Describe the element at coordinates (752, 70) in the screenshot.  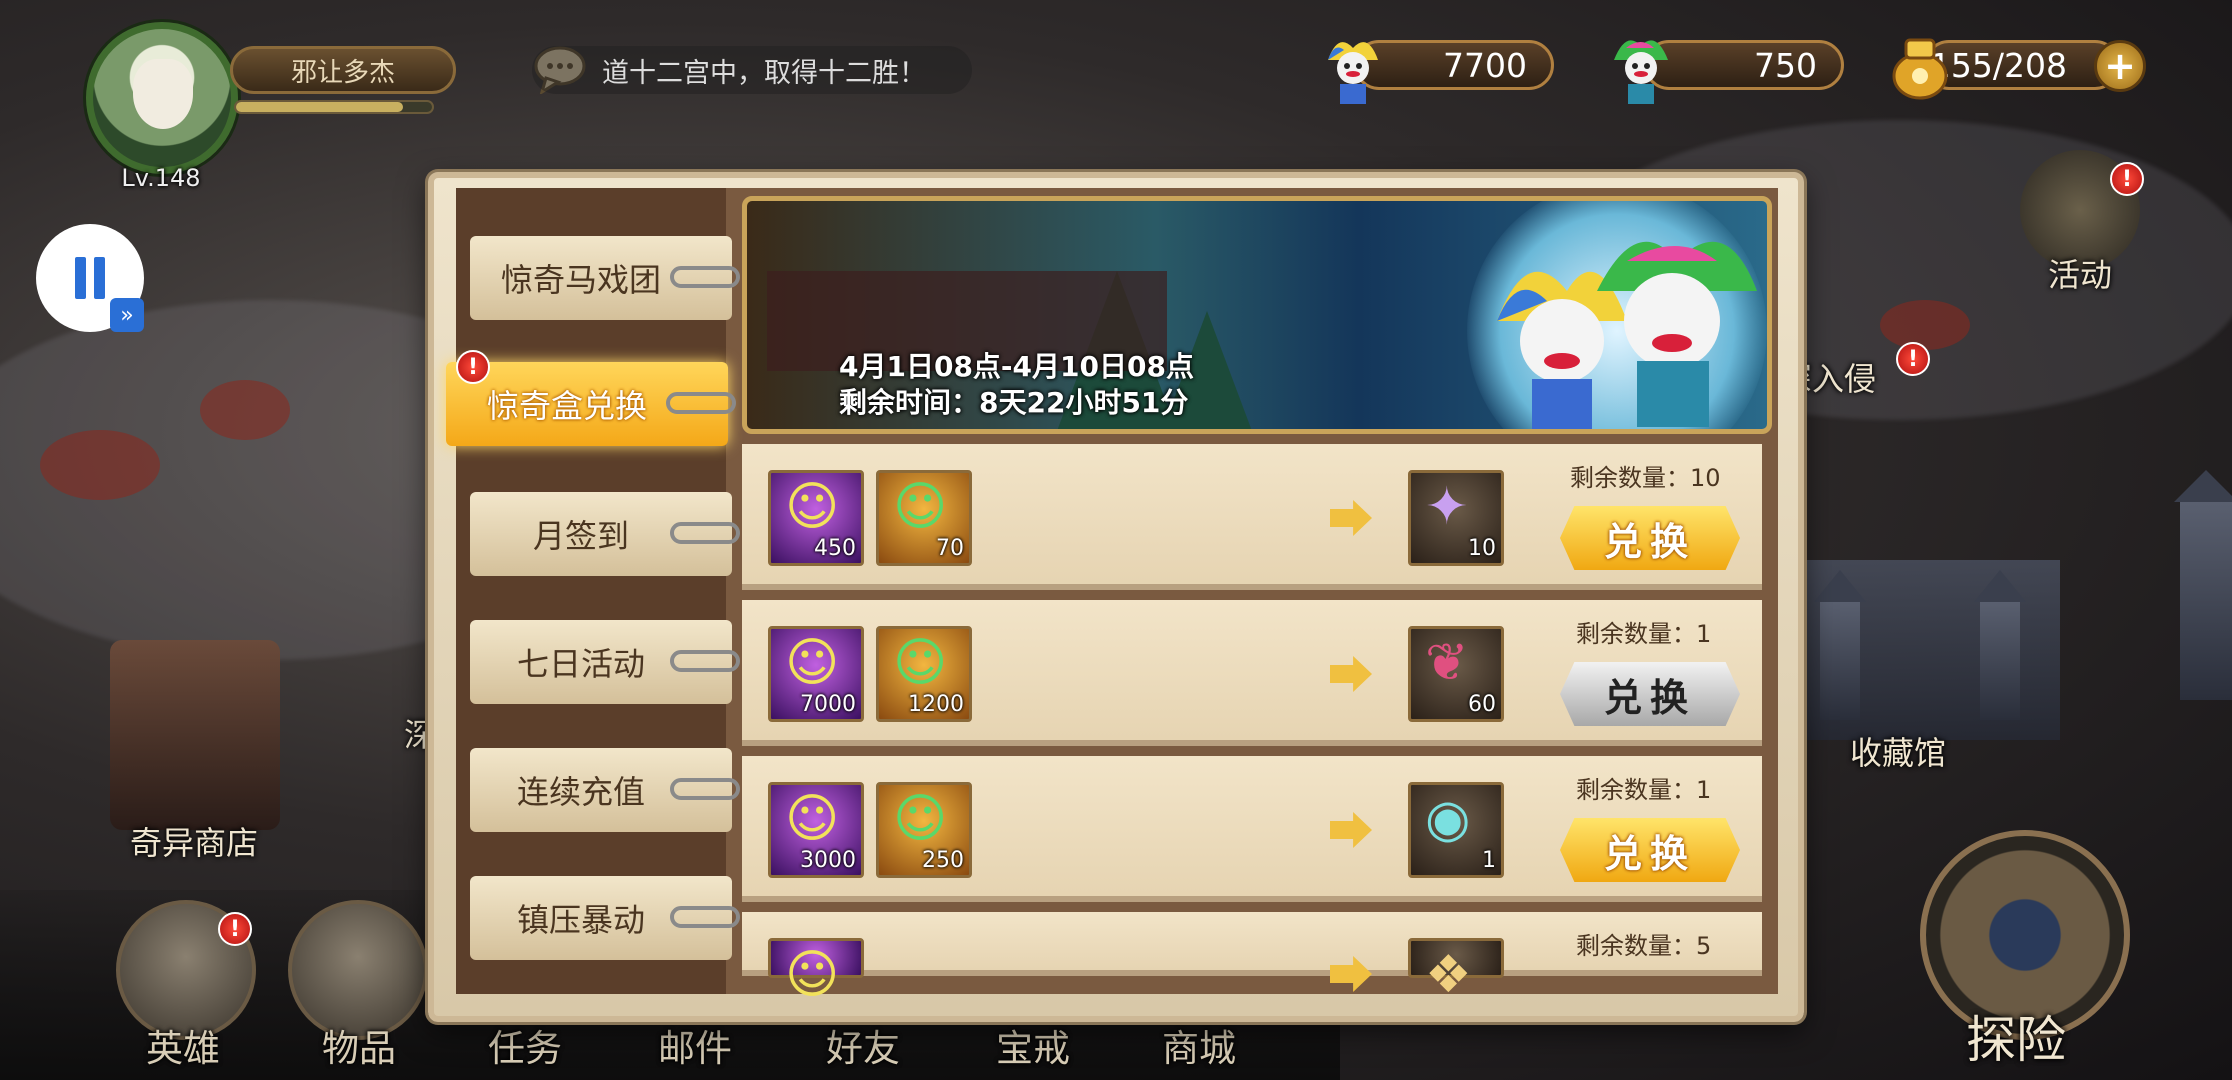
I see `chat-ticker: 道十二宫中，取得十二胜！` at that location.